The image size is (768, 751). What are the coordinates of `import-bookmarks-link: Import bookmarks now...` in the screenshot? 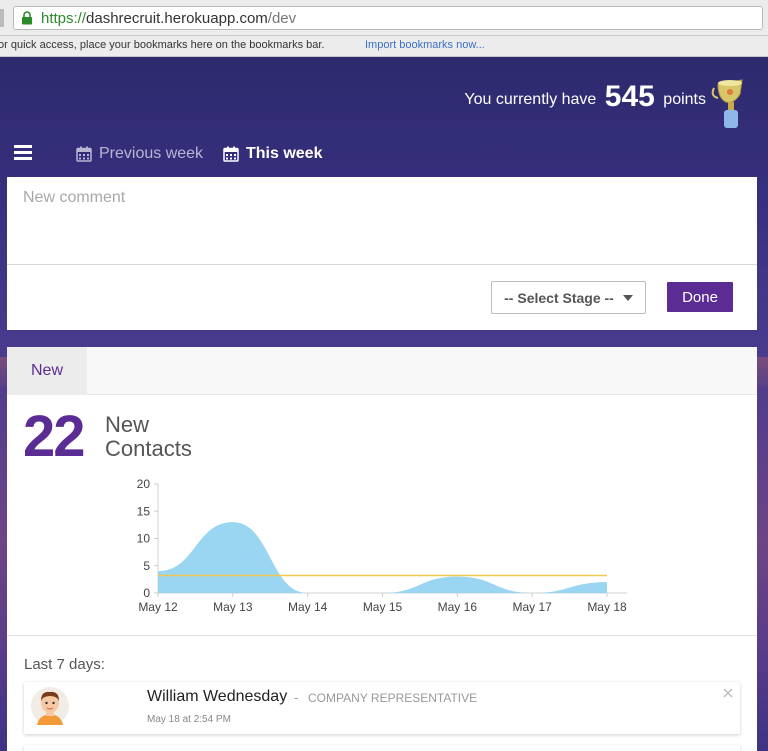 It's located at (425, 45).